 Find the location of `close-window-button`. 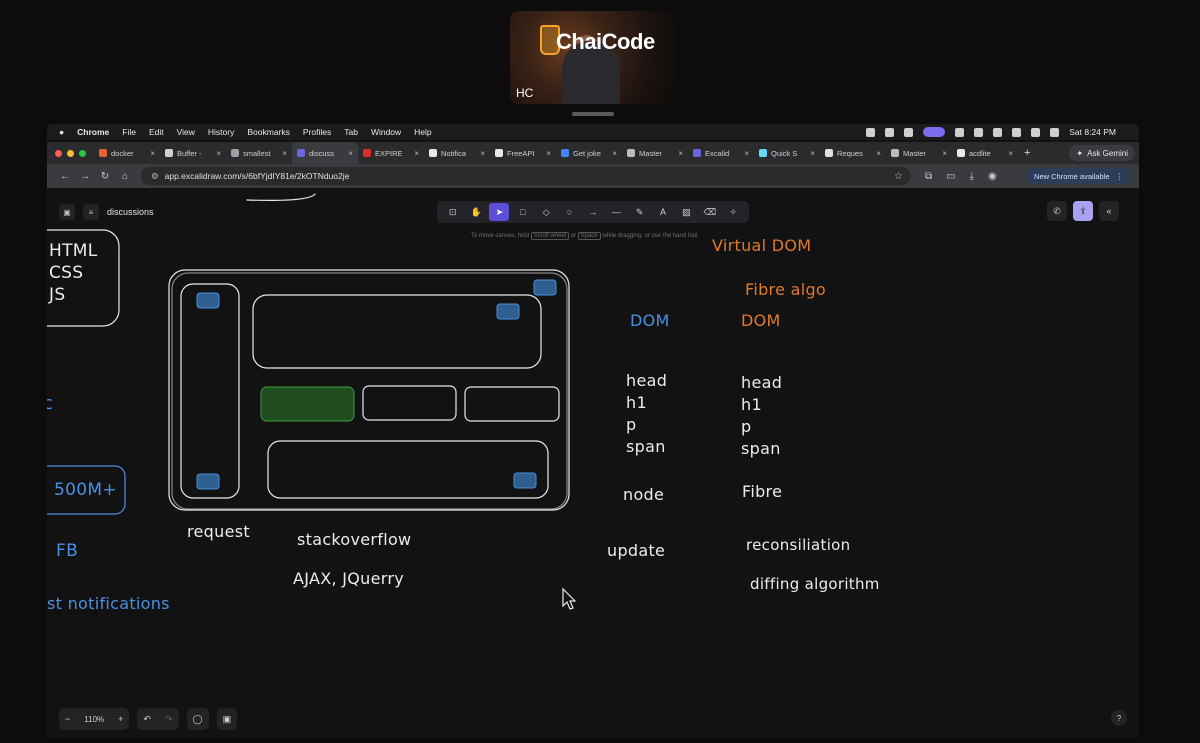

close-window-button is located at coordinates (58, 153).